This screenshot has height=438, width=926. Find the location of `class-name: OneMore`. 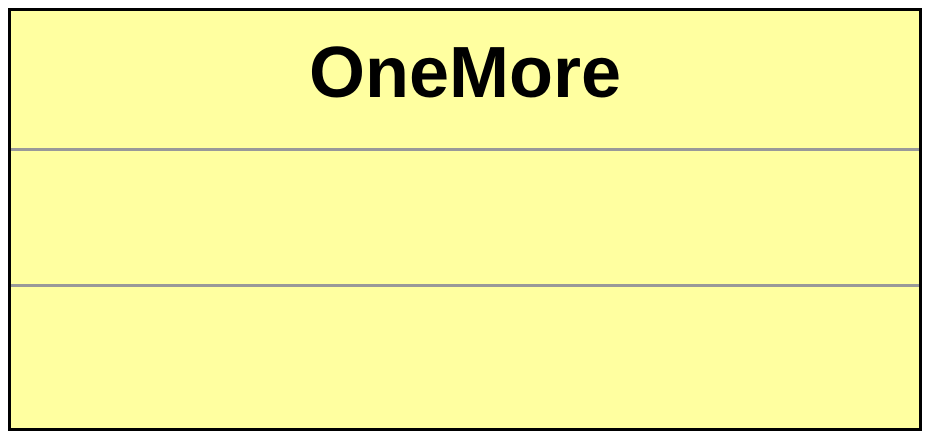

class-name: OneMore is located at coordinates (465, 73).